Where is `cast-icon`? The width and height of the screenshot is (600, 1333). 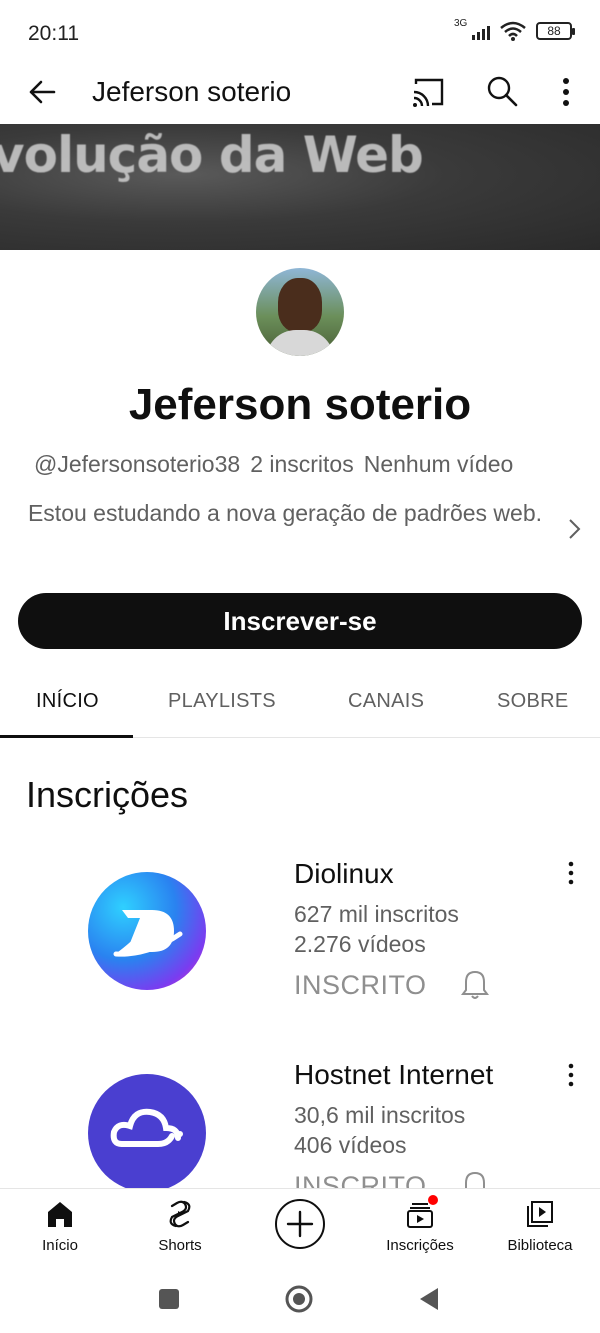
cast-icon is located at coordinates (428, 92).